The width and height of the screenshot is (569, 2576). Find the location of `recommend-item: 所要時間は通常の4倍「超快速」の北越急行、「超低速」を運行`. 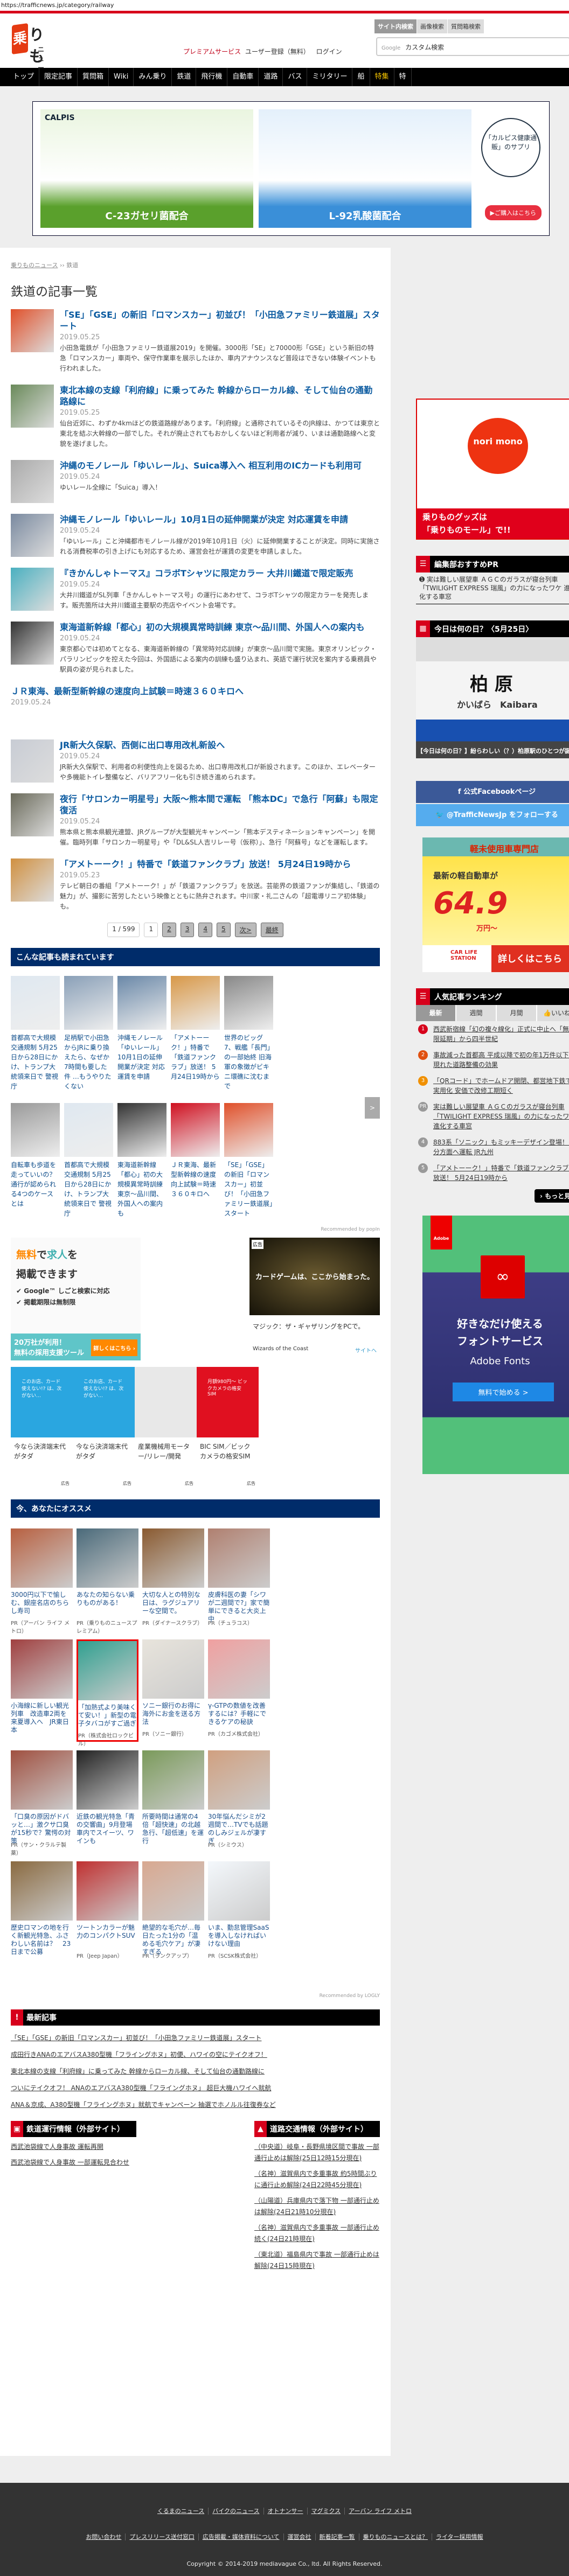

recommend-item: 所要時間は通常の4倍「超快速」の北越急行、「超低速」を運行 is located at coordinates (173, 1801).